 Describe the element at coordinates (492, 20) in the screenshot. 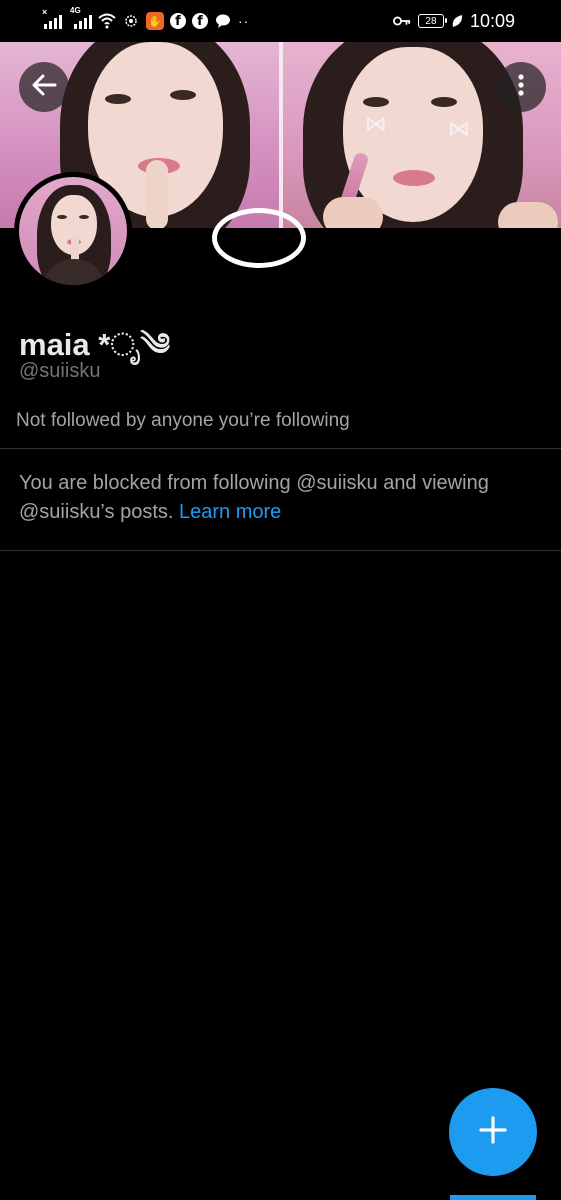

I see `clock: 10:09` at that location.